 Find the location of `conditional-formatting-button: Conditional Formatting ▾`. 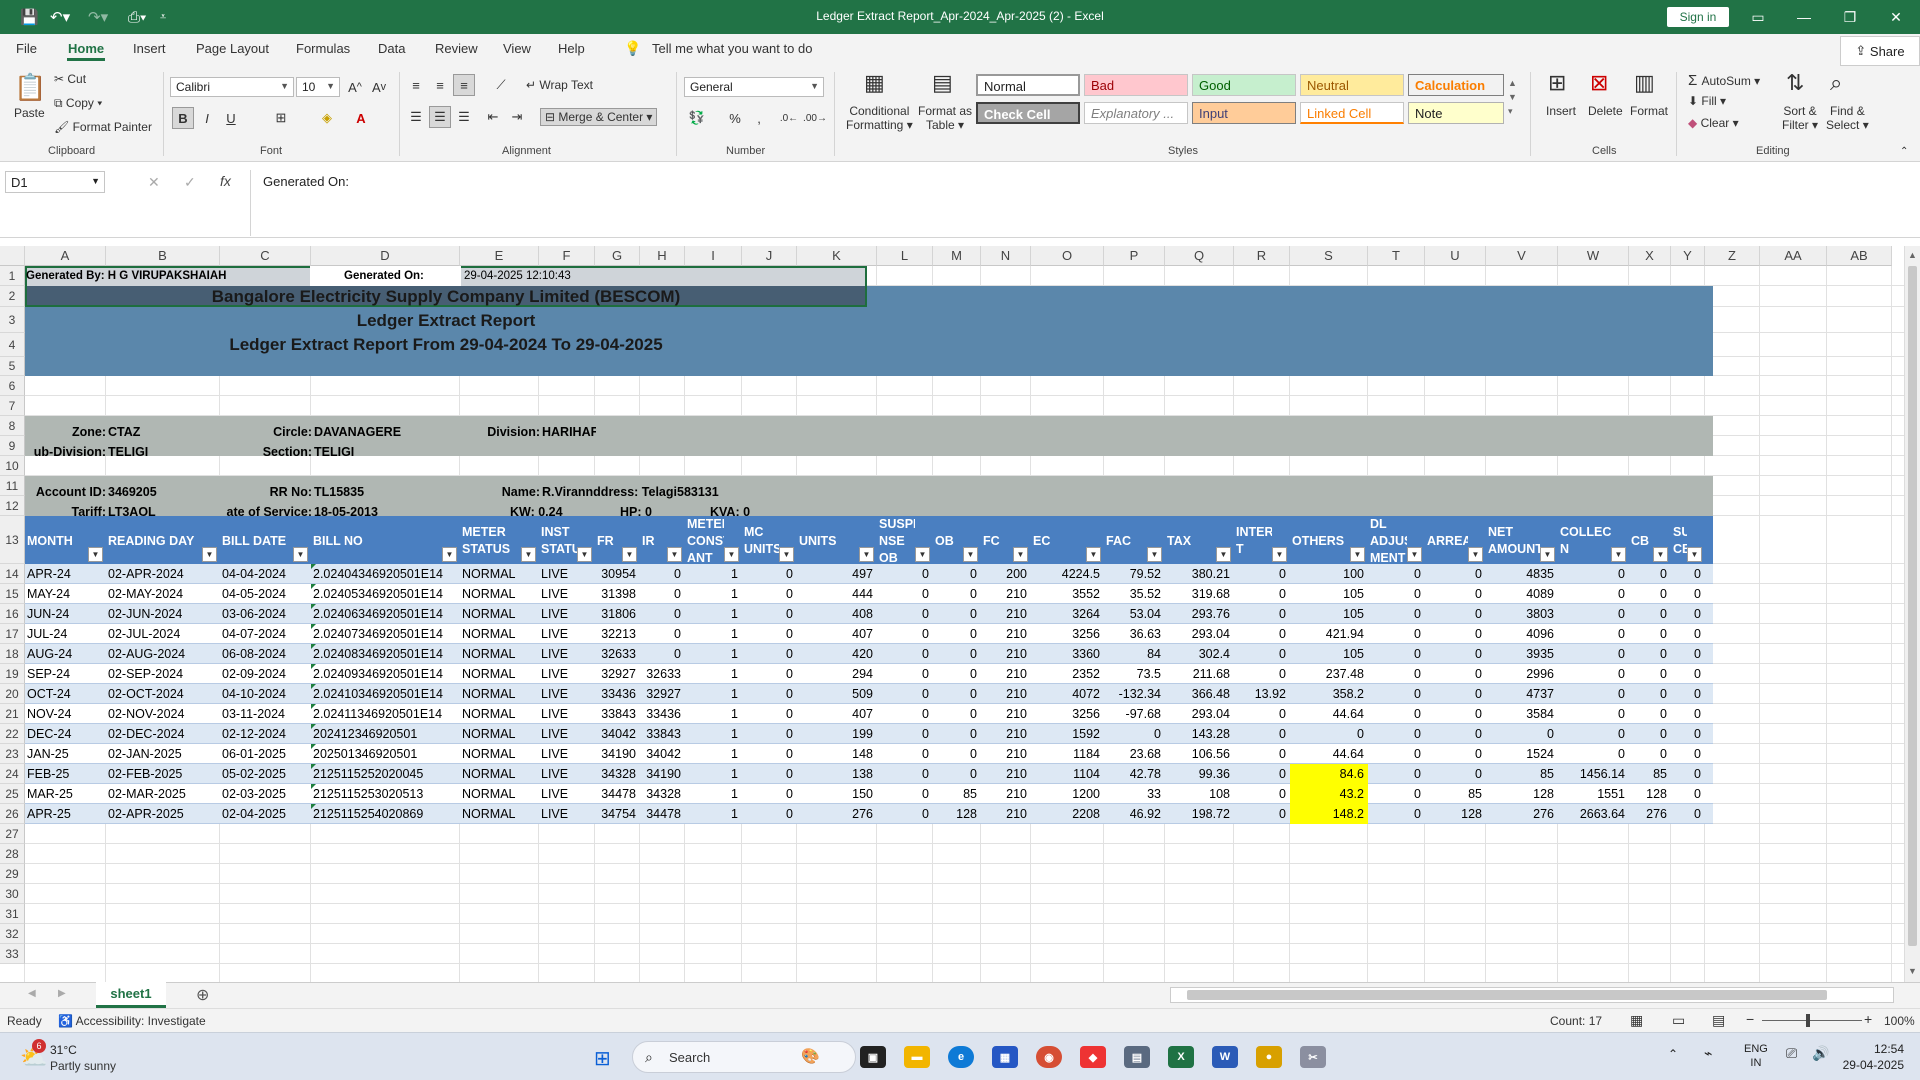

conditional-formatting-button: Conditional Formatting ▾ is located at coordinates (879, 118).